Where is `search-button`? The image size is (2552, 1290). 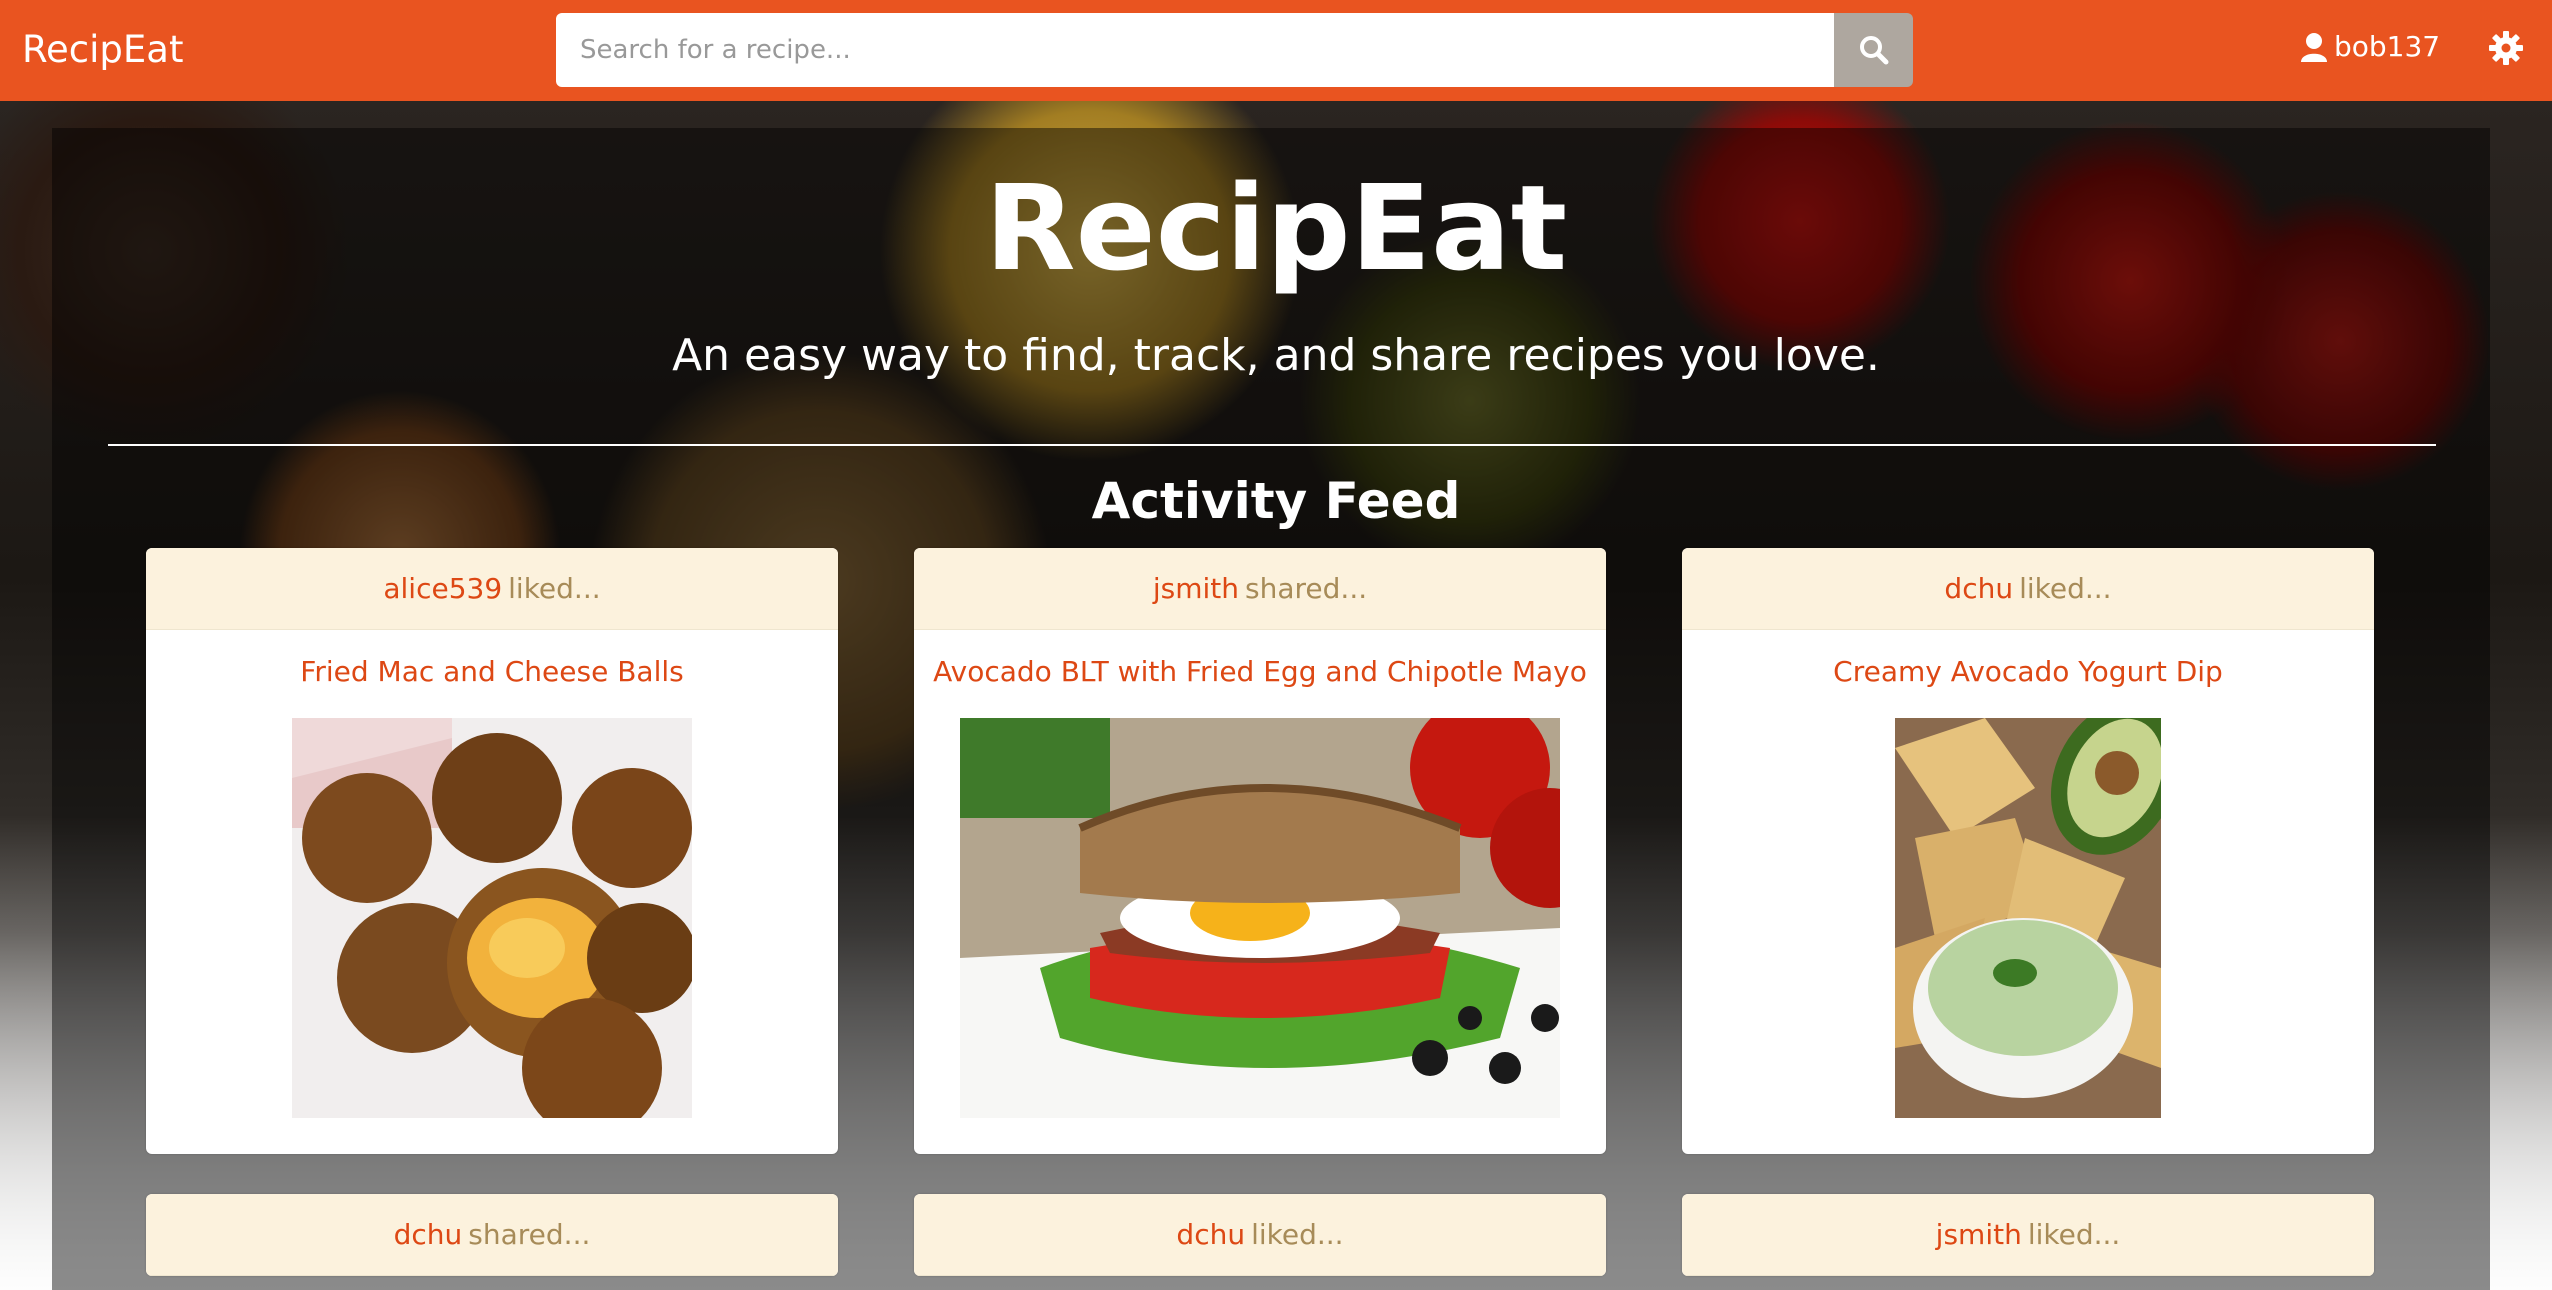
search-button is located at coordinates (1873, 50).